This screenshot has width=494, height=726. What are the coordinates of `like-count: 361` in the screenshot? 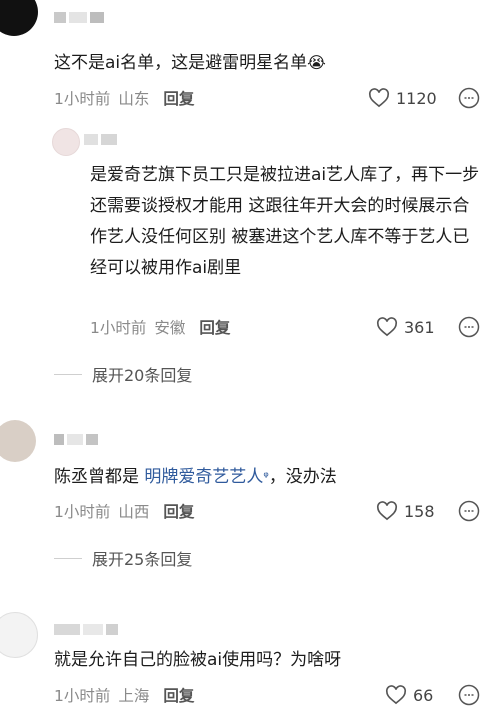 It's located at (419, 327).